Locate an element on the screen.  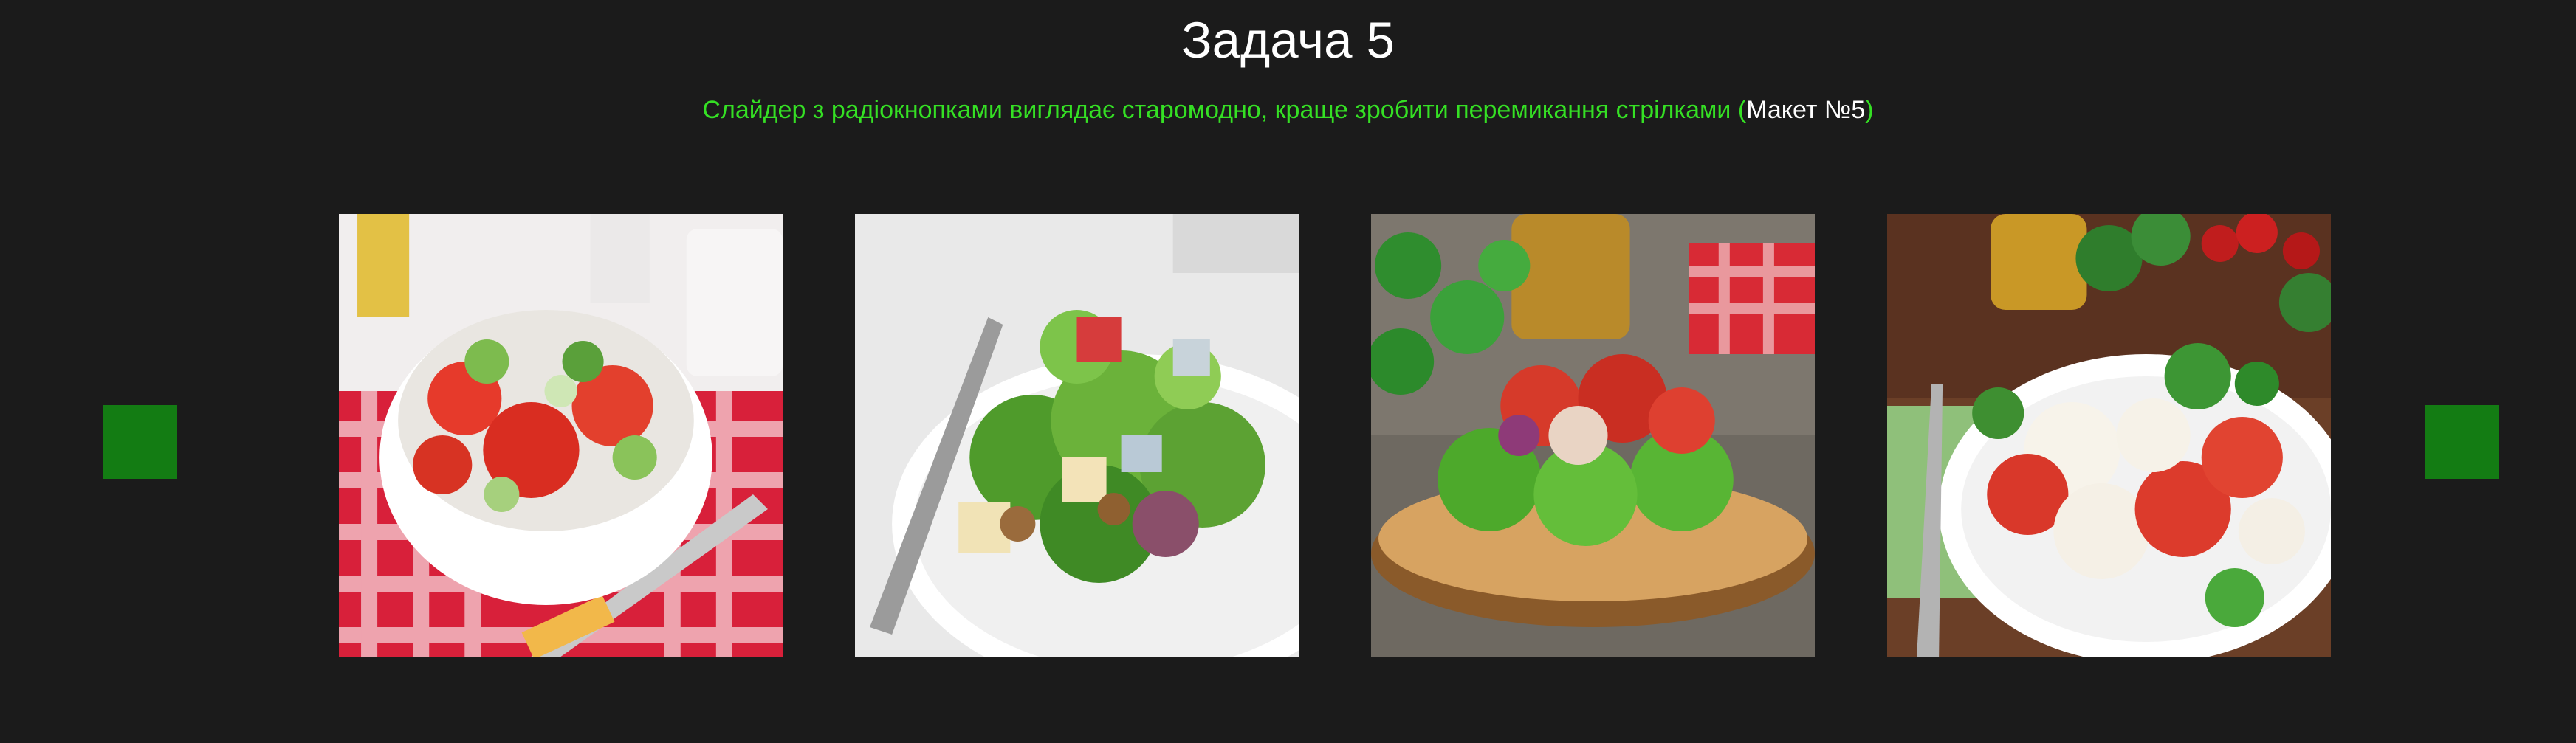
prev-arrow-button is located at coordinates (140, 442).